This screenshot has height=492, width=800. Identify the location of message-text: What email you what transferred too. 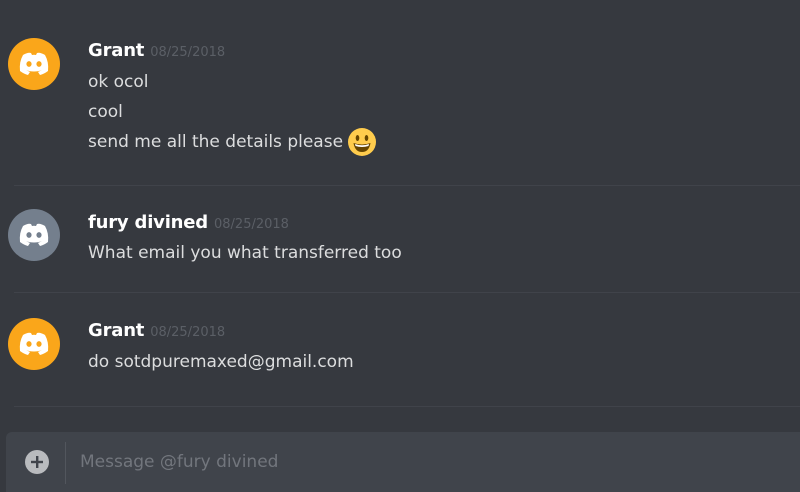
(245, 253).